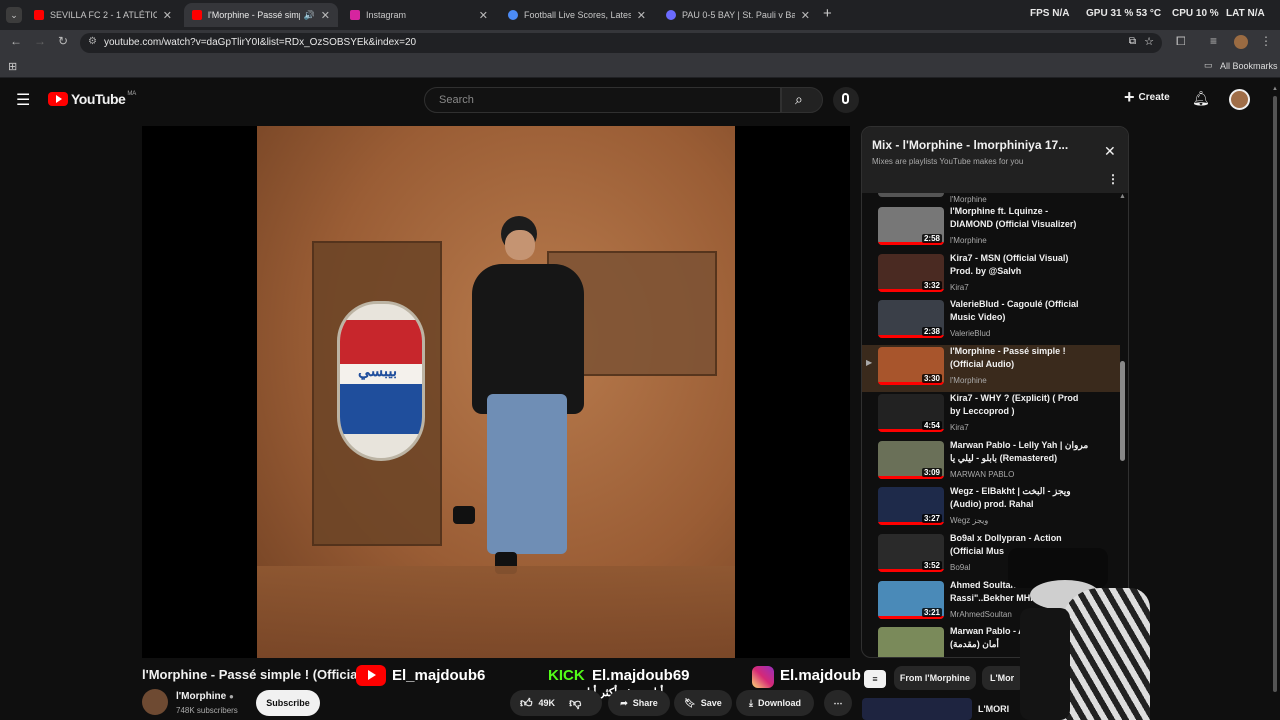 Image resolution: width=1280 pixels, height=720 pixels. I want to click on search-icon: ⌕, so click(799, 99).